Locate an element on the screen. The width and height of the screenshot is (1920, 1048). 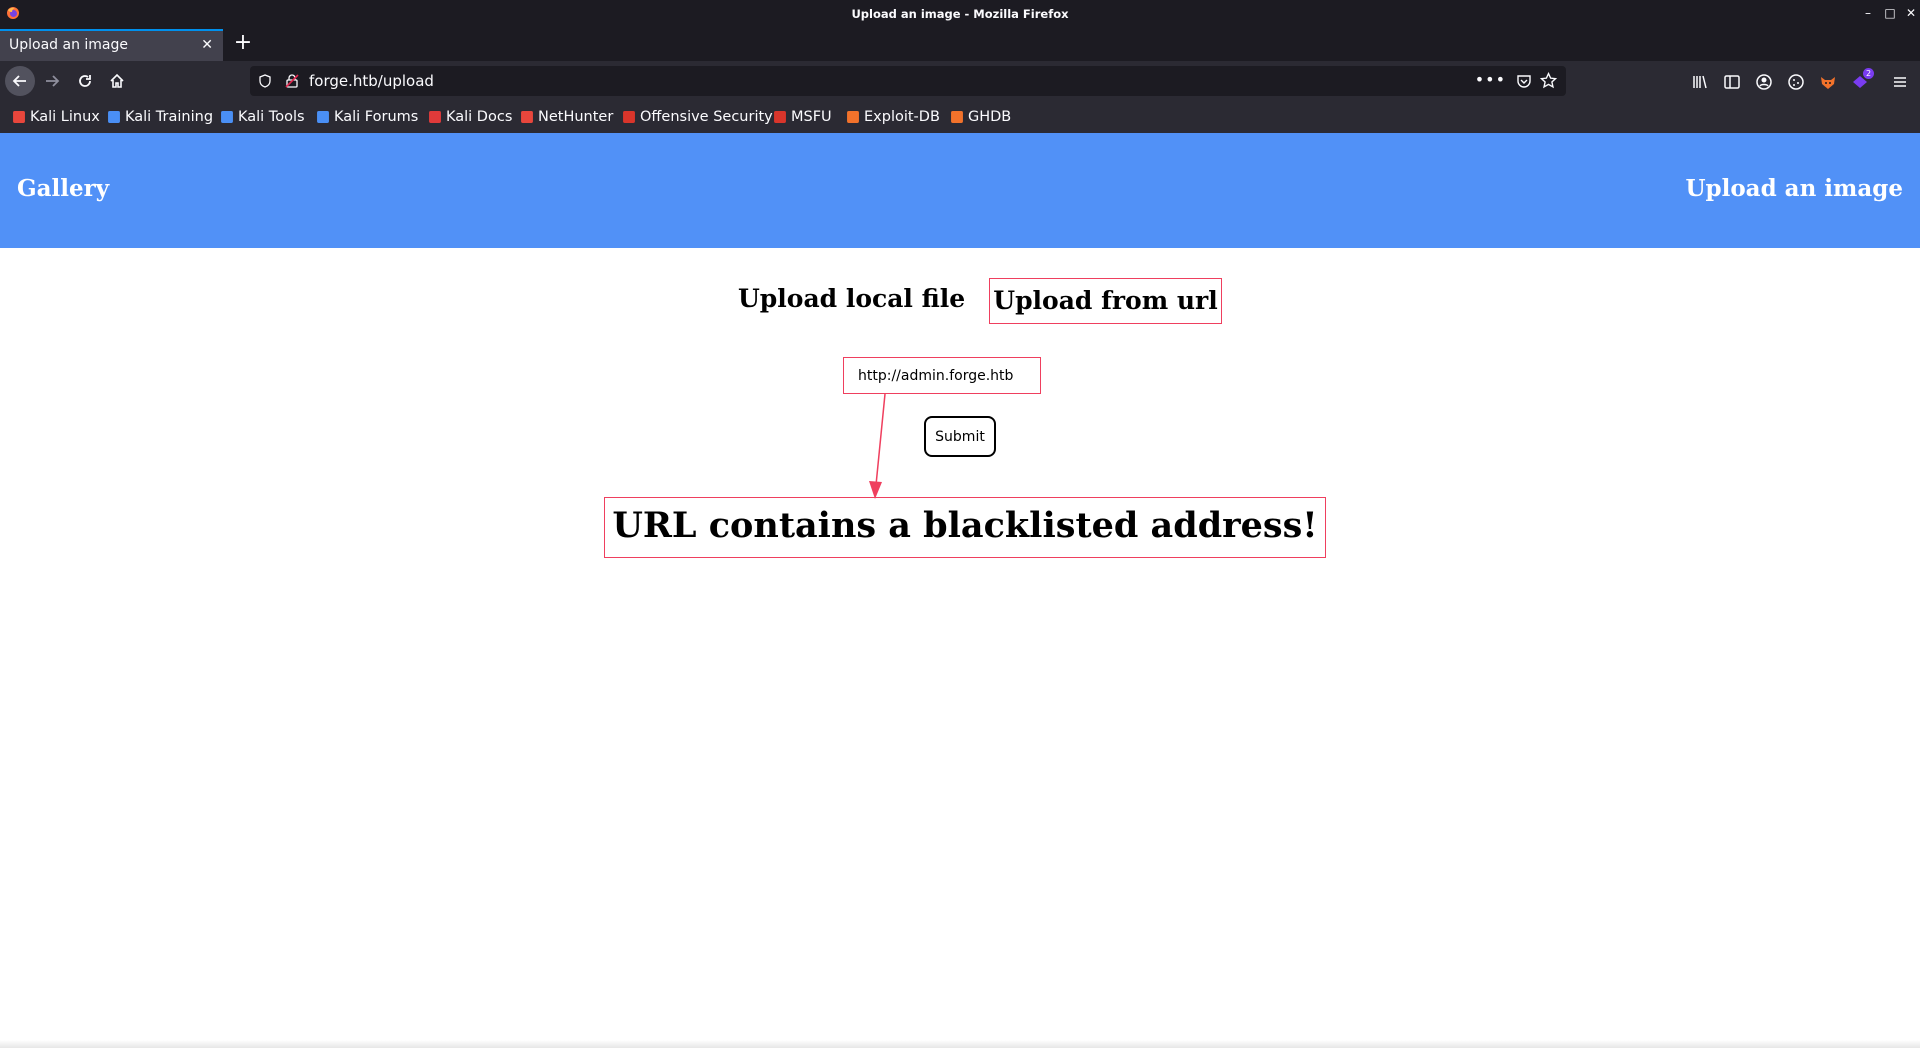
bookmark-label: Kali Docs is located at coordinates (479, 117).